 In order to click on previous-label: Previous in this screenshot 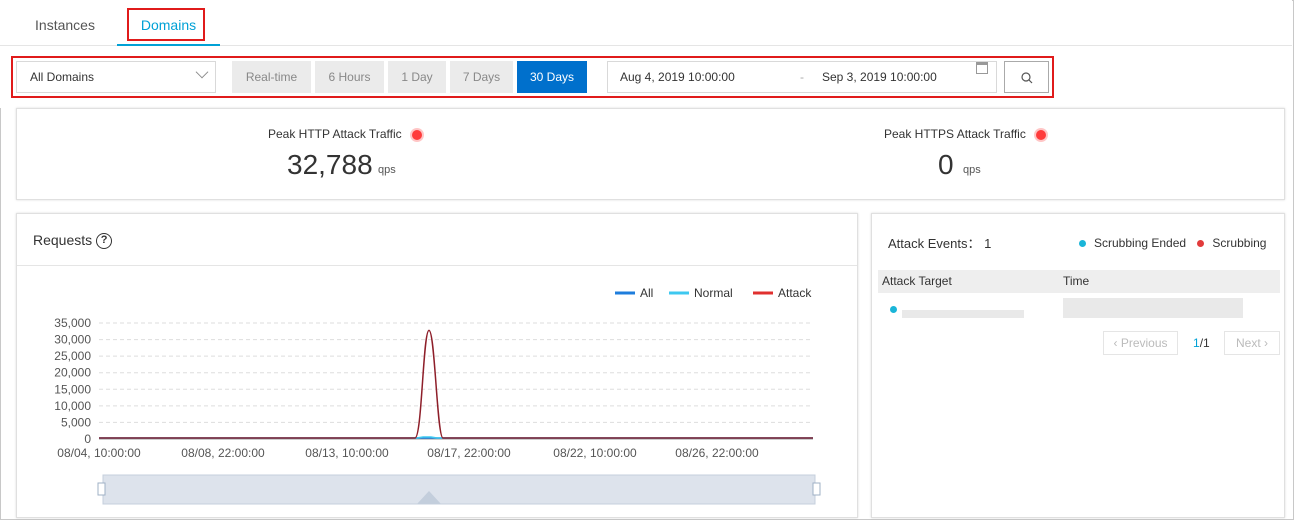, I will do `click(1144, 343)`.